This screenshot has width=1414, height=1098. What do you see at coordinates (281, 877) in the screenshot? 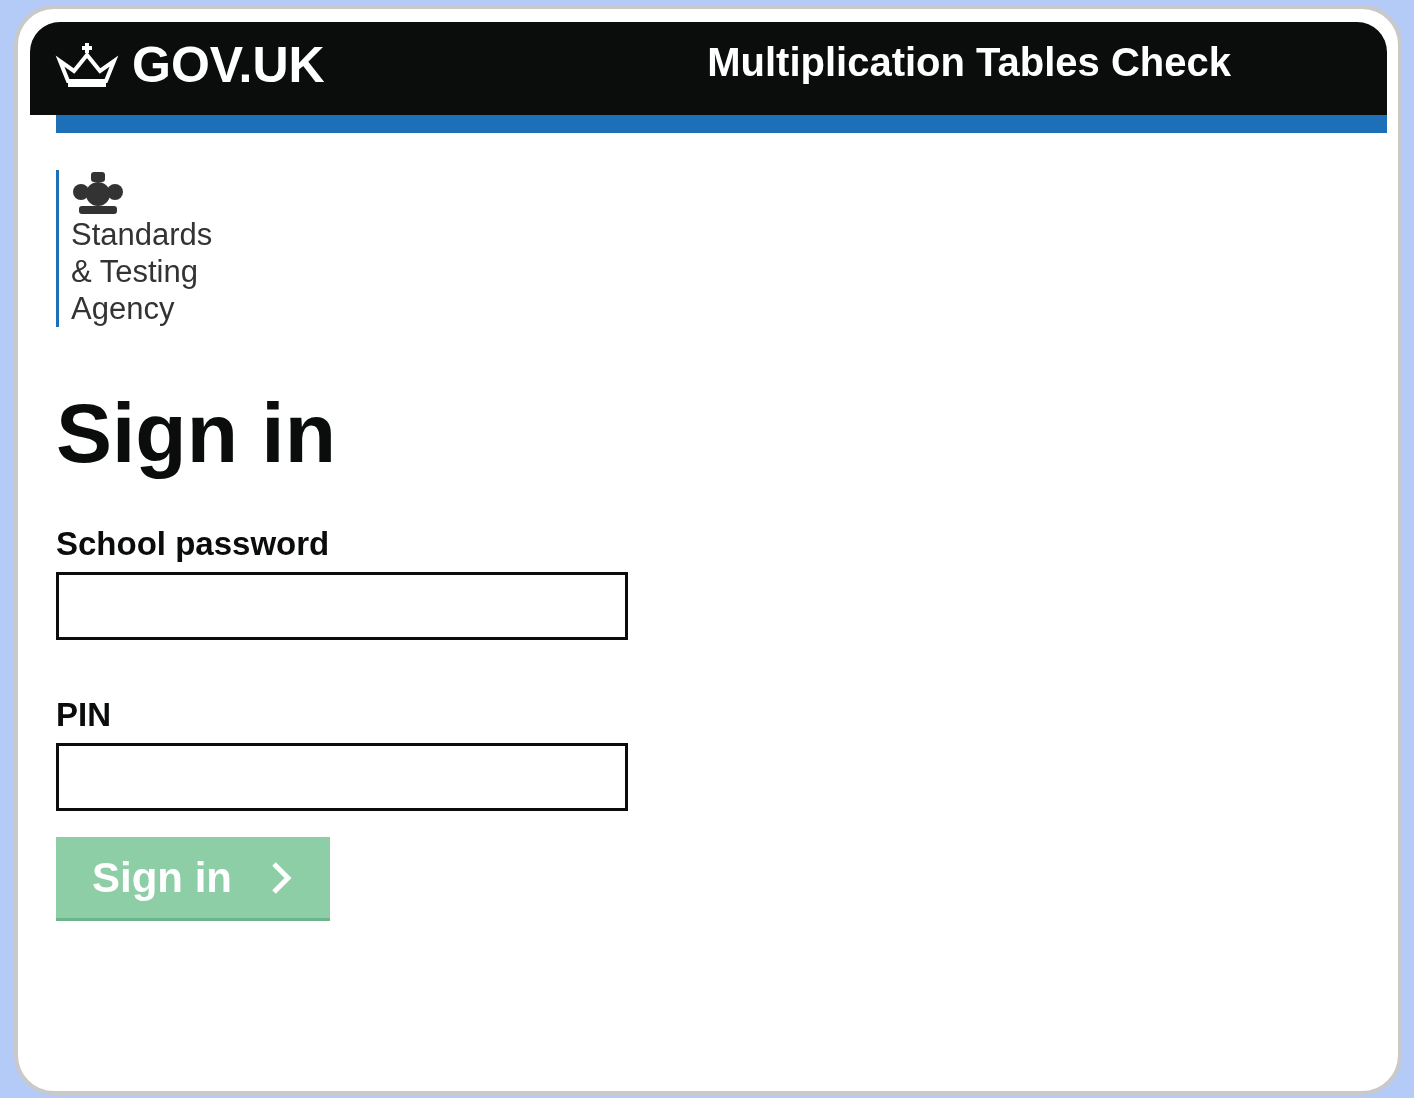
I see `chevron-icon` at bounding box center [281, 877].